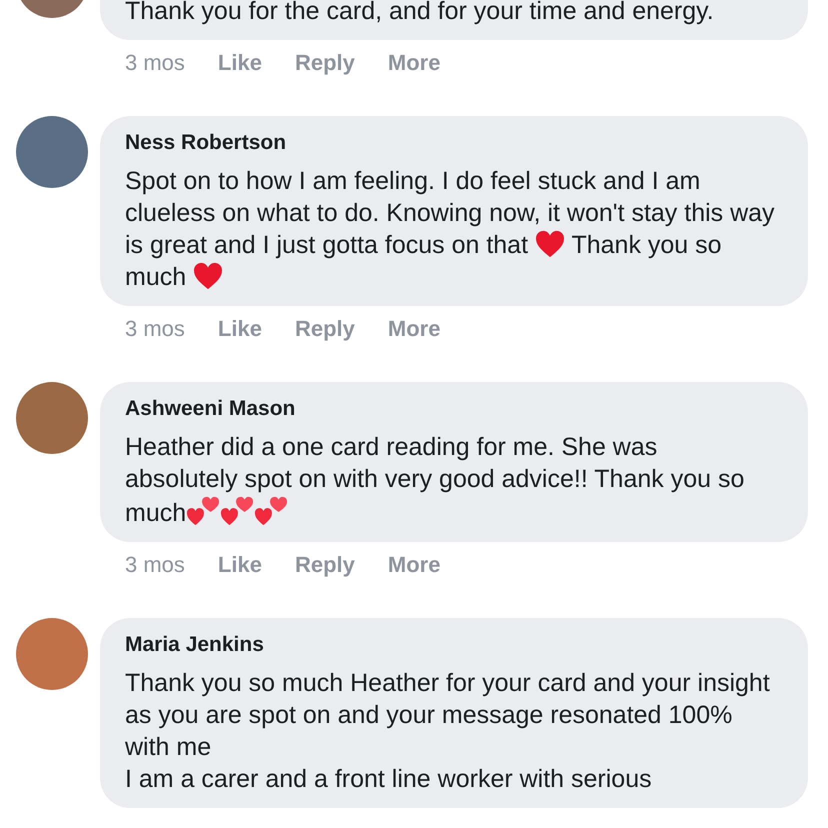  What do you see at coordinates (454, 645) in the screenshot?
I see `author-name: Maria Jenkins` at bounding box center [454, 645].